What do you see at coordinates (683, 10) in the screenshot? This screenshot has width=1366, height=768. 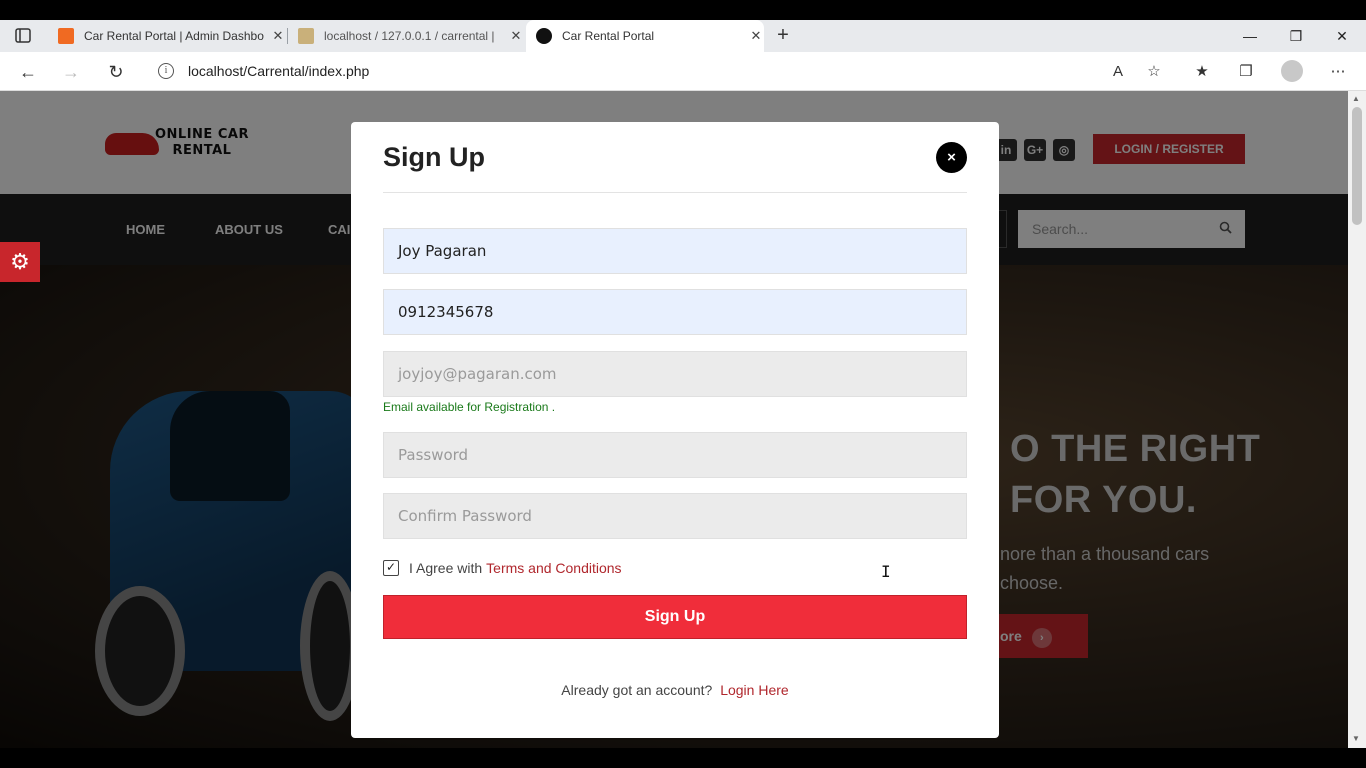 I see `top-strip` at bounding box center [683, 10].